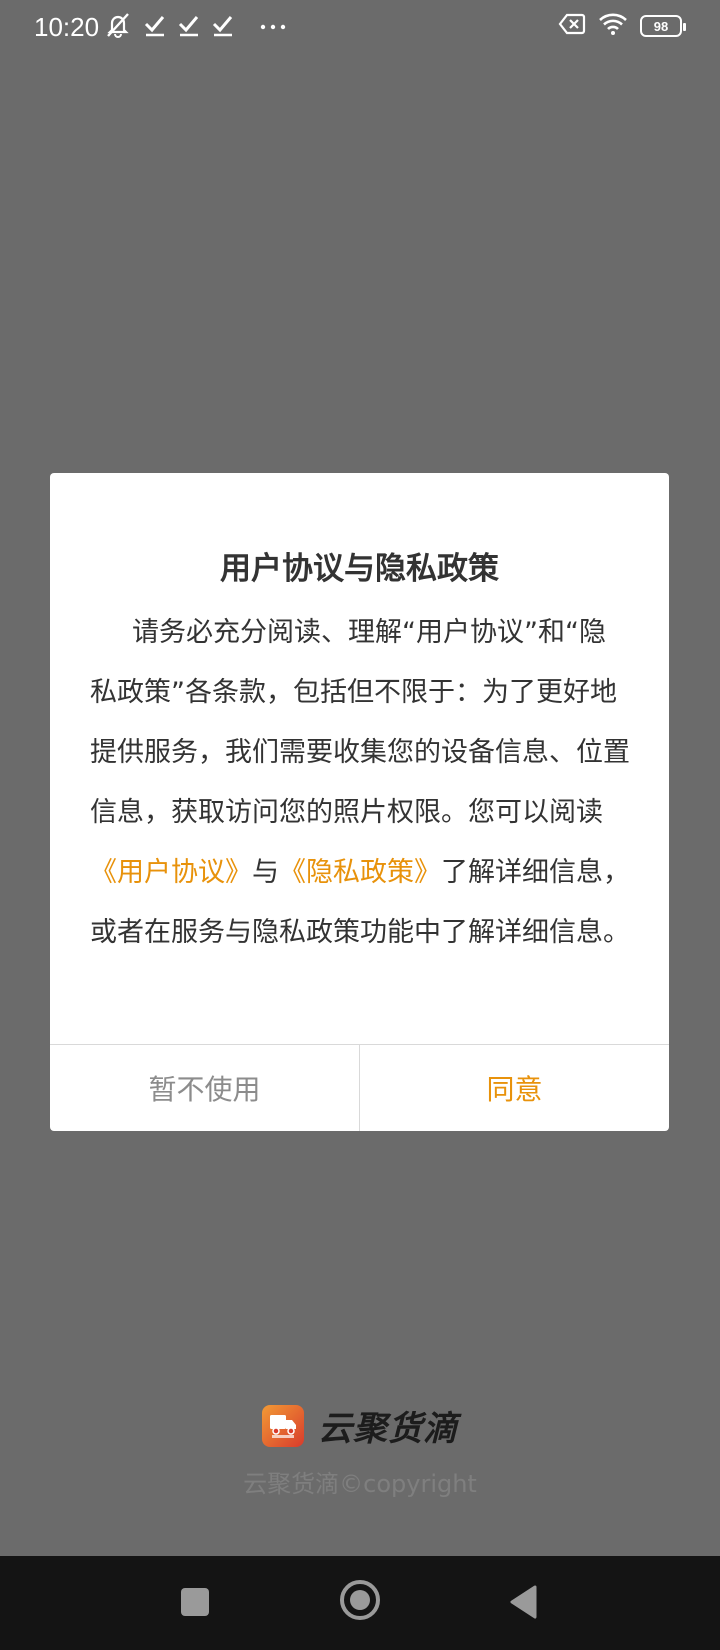  I want to click on dialog-body-text-2: 与, so click(265, 872).